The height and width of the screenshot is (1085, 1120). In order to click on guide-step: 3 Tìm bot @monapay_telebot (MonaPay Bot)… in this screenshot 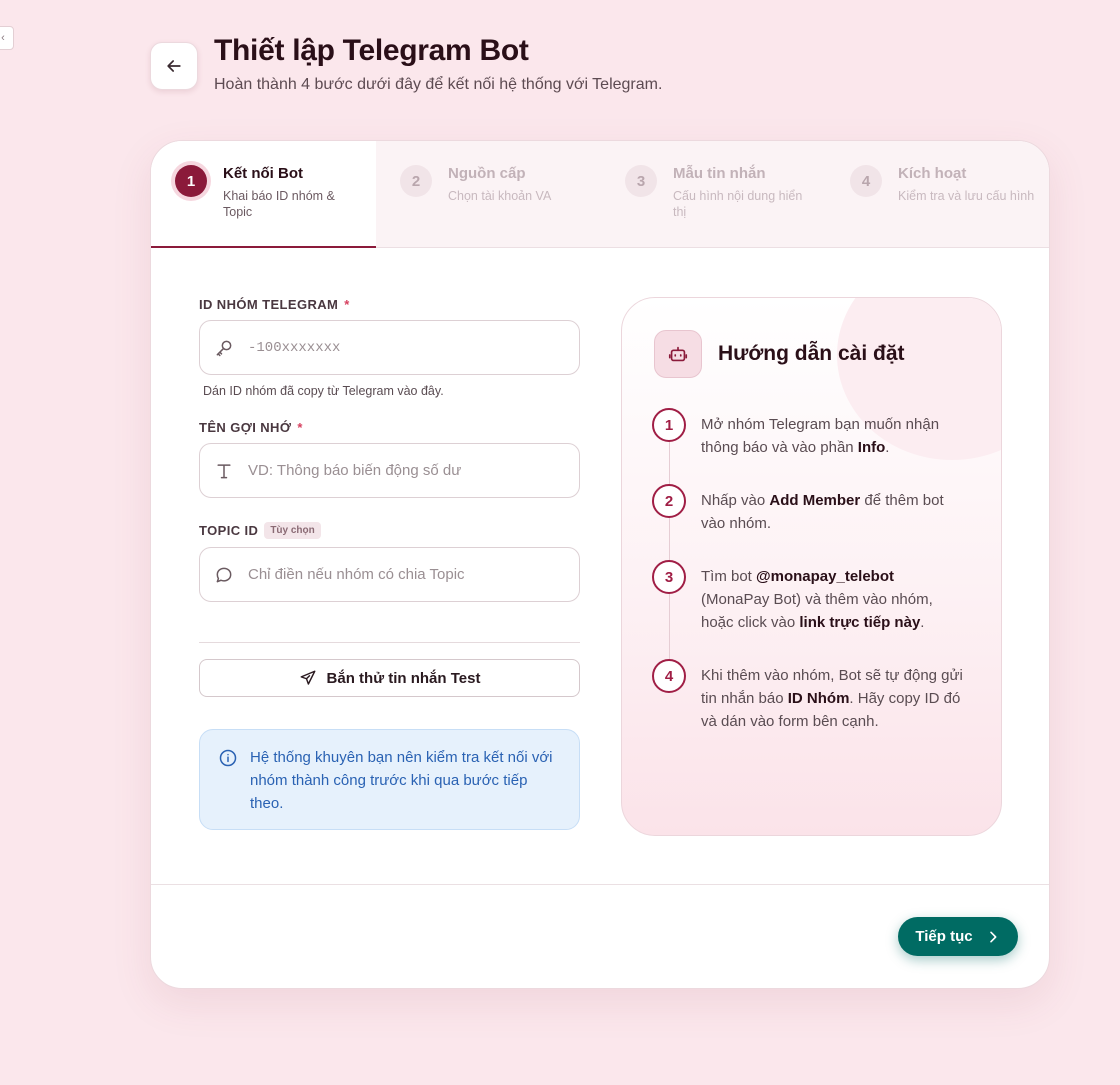, I will do `click(811, 597)`.